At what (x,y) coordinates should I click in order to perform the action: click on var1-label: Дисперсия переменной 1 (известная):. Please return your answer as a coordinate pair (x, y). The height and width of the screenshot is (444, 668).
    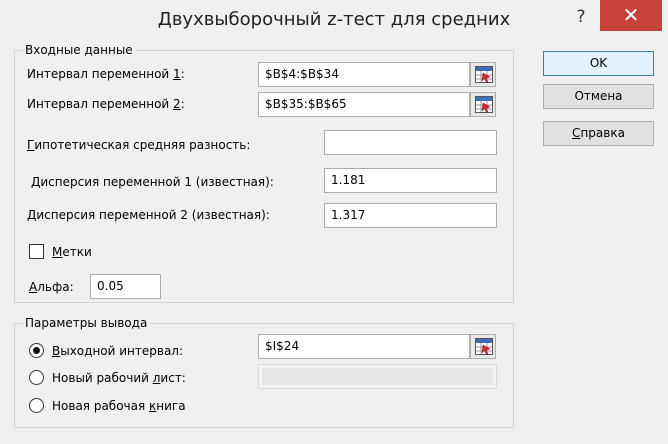
    Looking at the image, I should click on (152, 182).